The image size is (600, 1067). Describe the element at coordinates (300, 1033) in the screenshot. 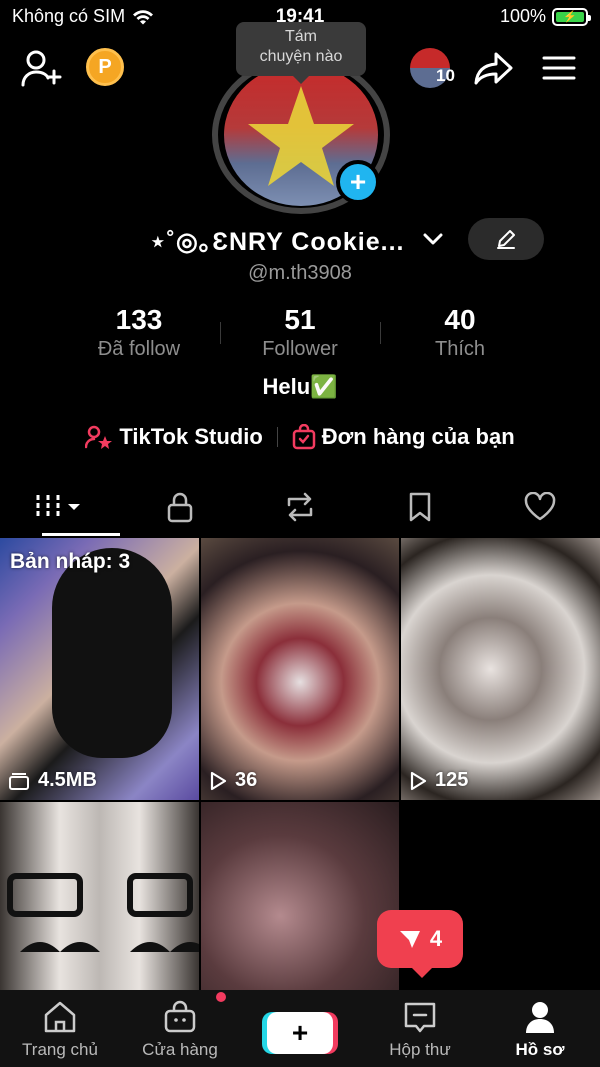

I see `create-button: +` at that location.